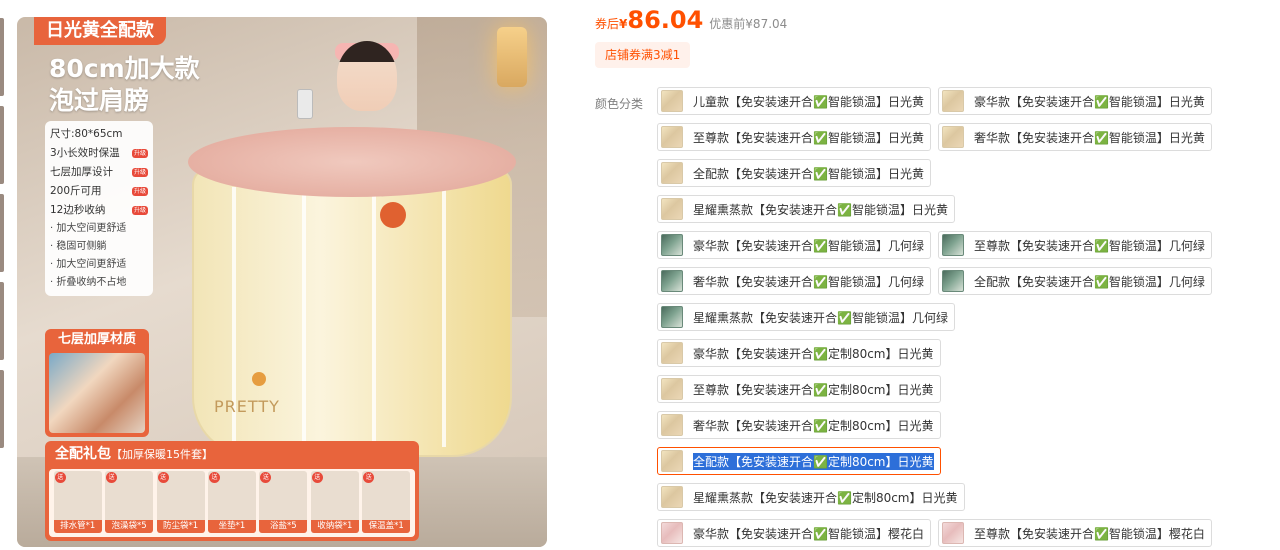 This screenshot has height=550, width=1280. What do you see at coordinates (232, 454) in the screenshot?
I see `gift-title: 全配礼包【加厚保暖15件套】` at bounding box center [232, 454].